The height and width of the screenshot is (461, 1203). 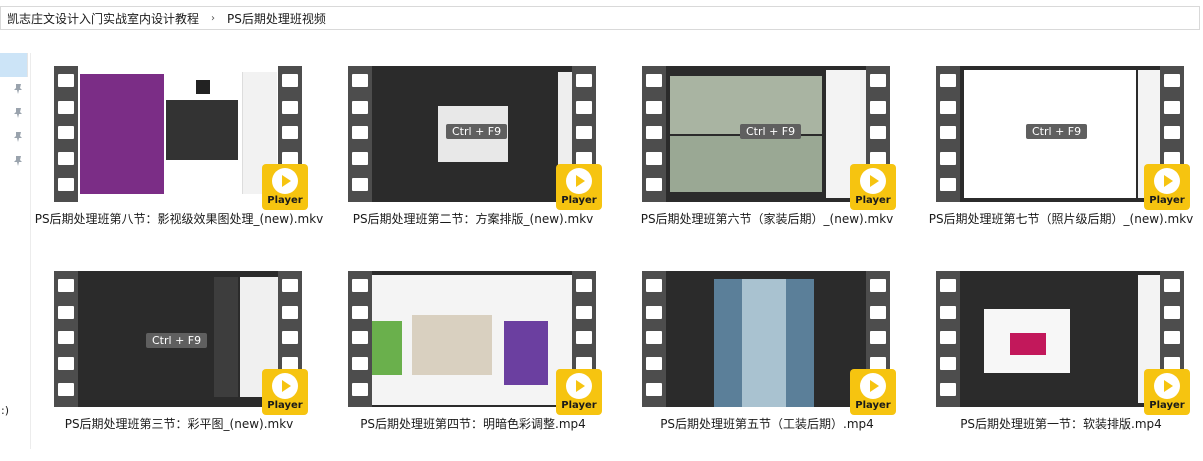 I want to click on file-tile: Player PS后期处理班第八节：影视级效果图处理_(new).mkv, so click(x=191, y=161).